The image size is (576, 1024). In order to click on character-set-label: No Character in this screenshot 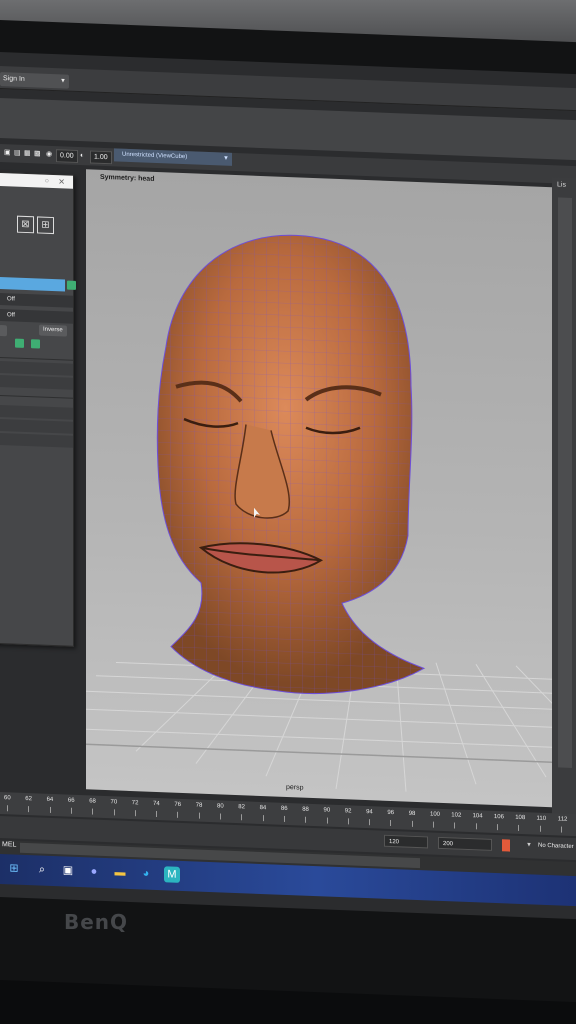, I will do `click(556, 846)`.